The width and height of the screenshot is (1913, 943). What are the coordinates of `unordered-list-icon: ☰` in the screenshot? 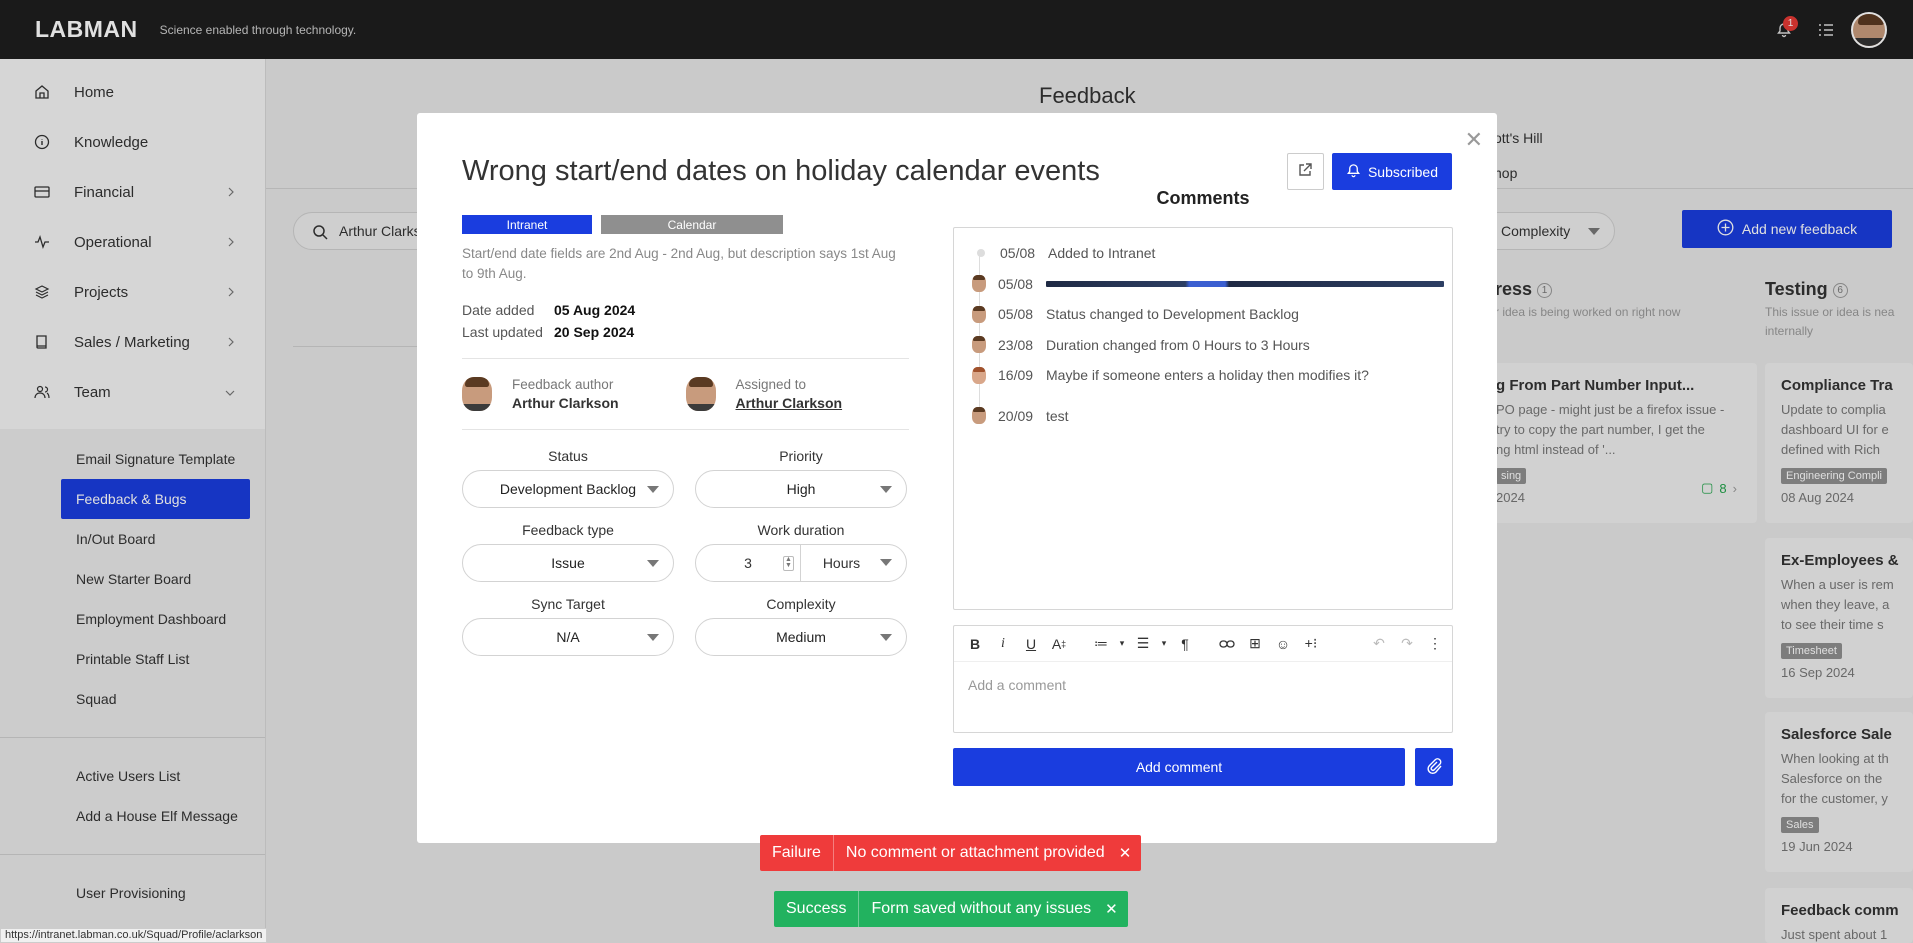 It's located at (1143, 644).